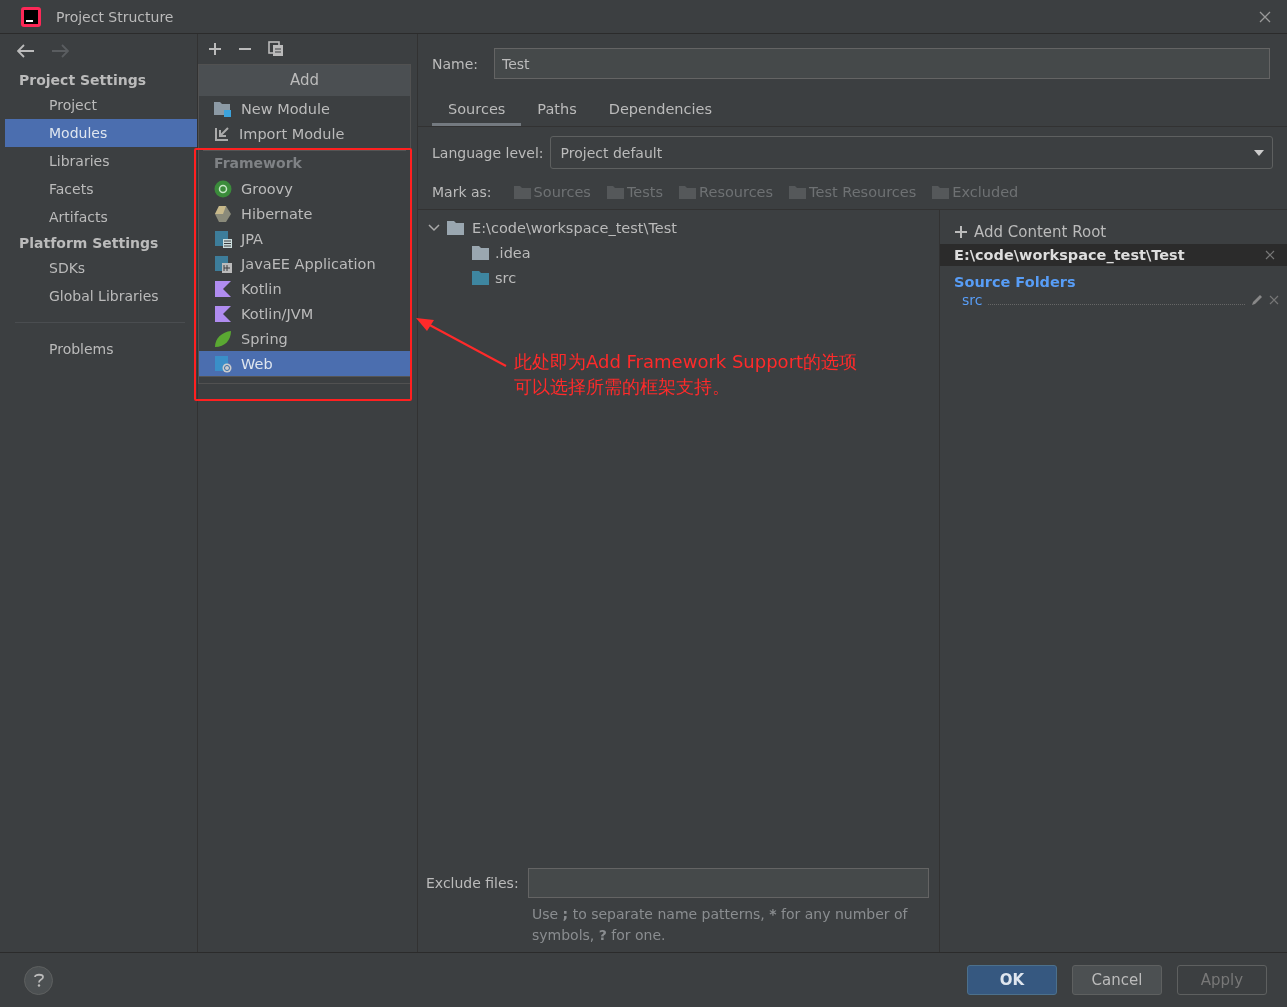 Image resolution: width=1287 pixels, height=1007 pixels. Describe the element at coordinates (304, 133) in the screenshot. I see `popup-menu-item: Import Module` at that location.